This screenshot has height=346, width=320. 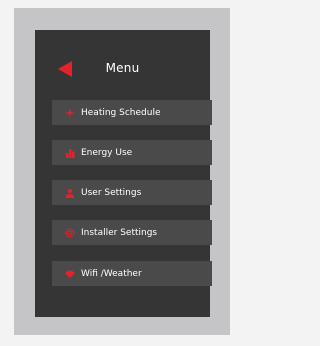 What do you see at coordinates (107, 152) in the screenshot?
I see `menu-item-label: Energy Use` at bounding box center [107, 152].